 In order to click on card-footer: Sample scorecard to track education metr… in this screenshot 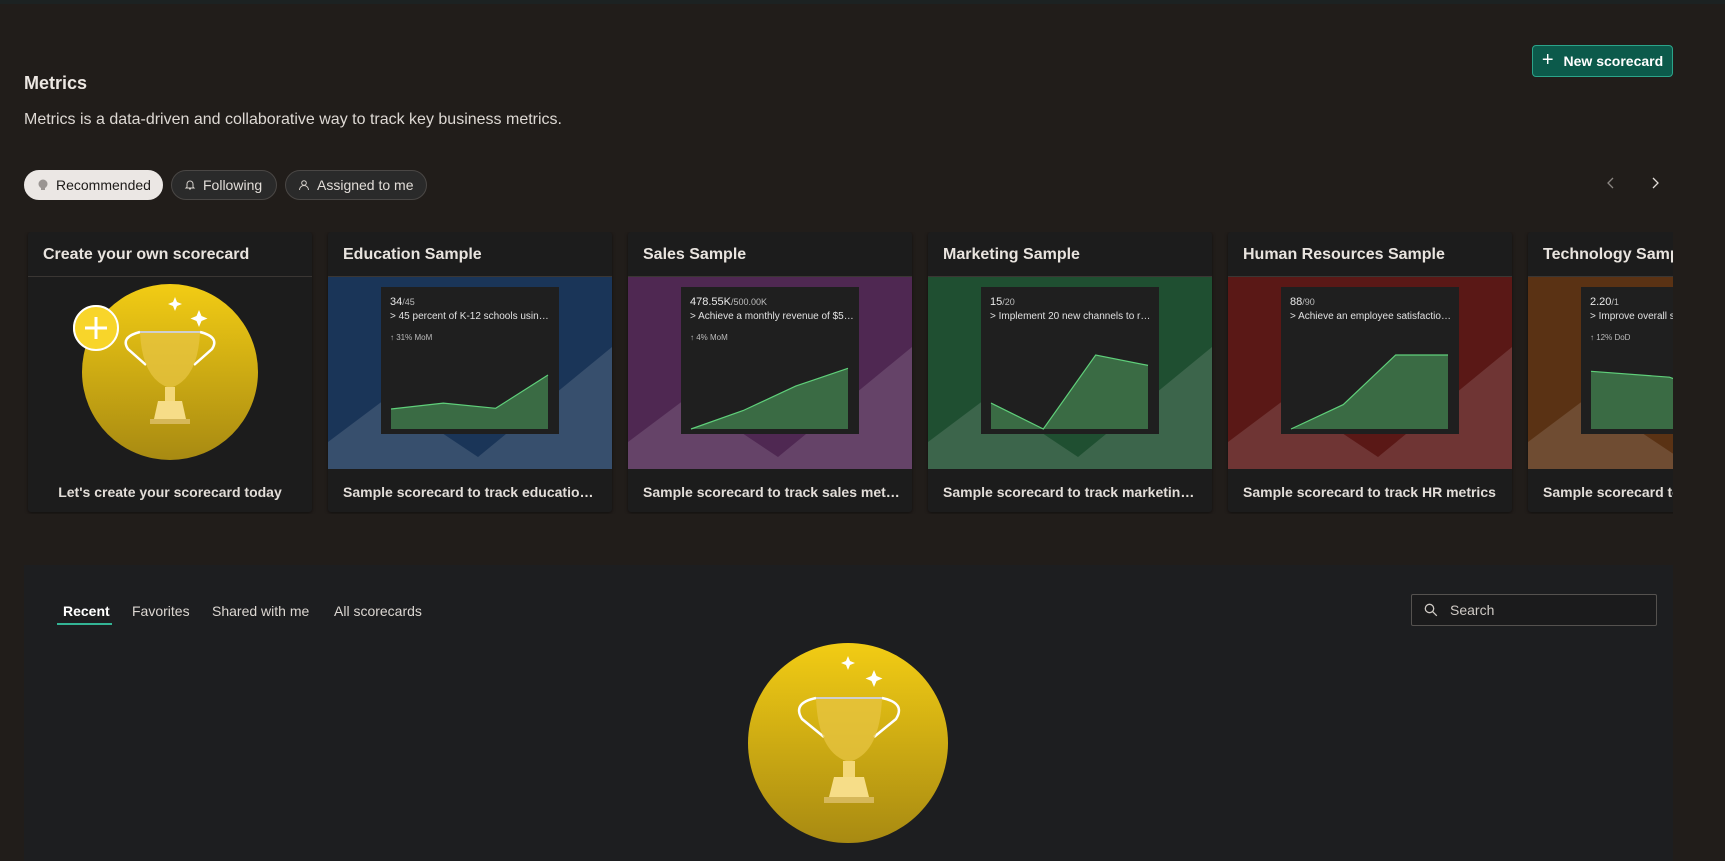, I will do `click(472, 492)`.